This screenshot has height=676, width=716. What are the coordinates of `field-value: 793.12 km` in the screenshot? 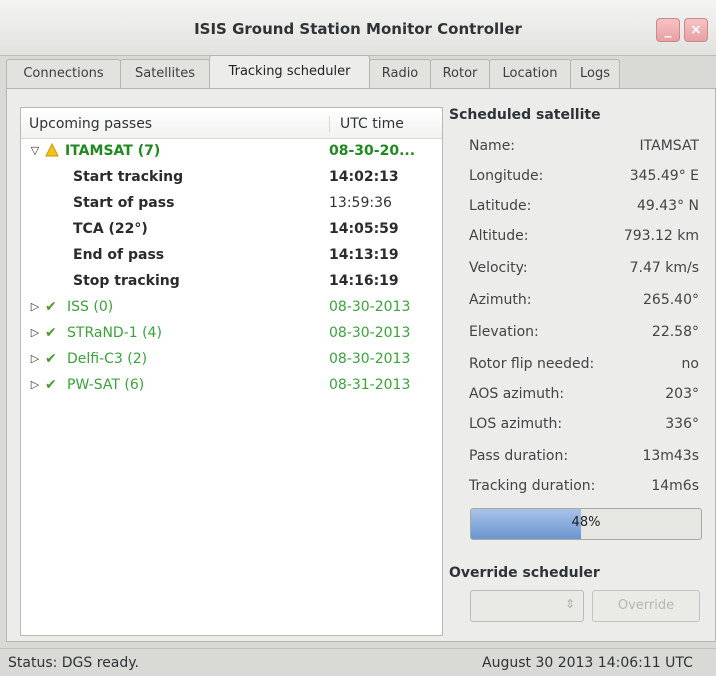 It's located at (661, 236).